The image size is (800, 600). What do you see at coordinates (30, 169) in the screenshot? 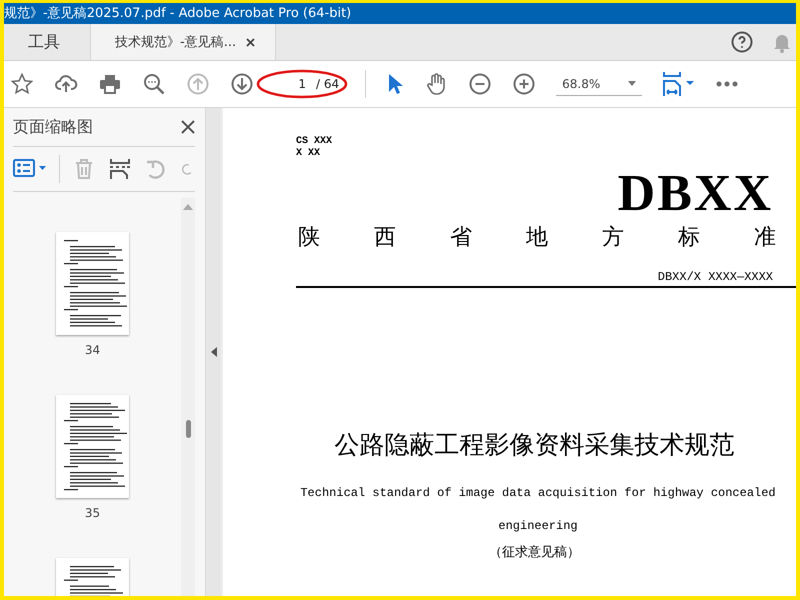
I see `thumbnail-options-icon` at bounding box center [30, 169].